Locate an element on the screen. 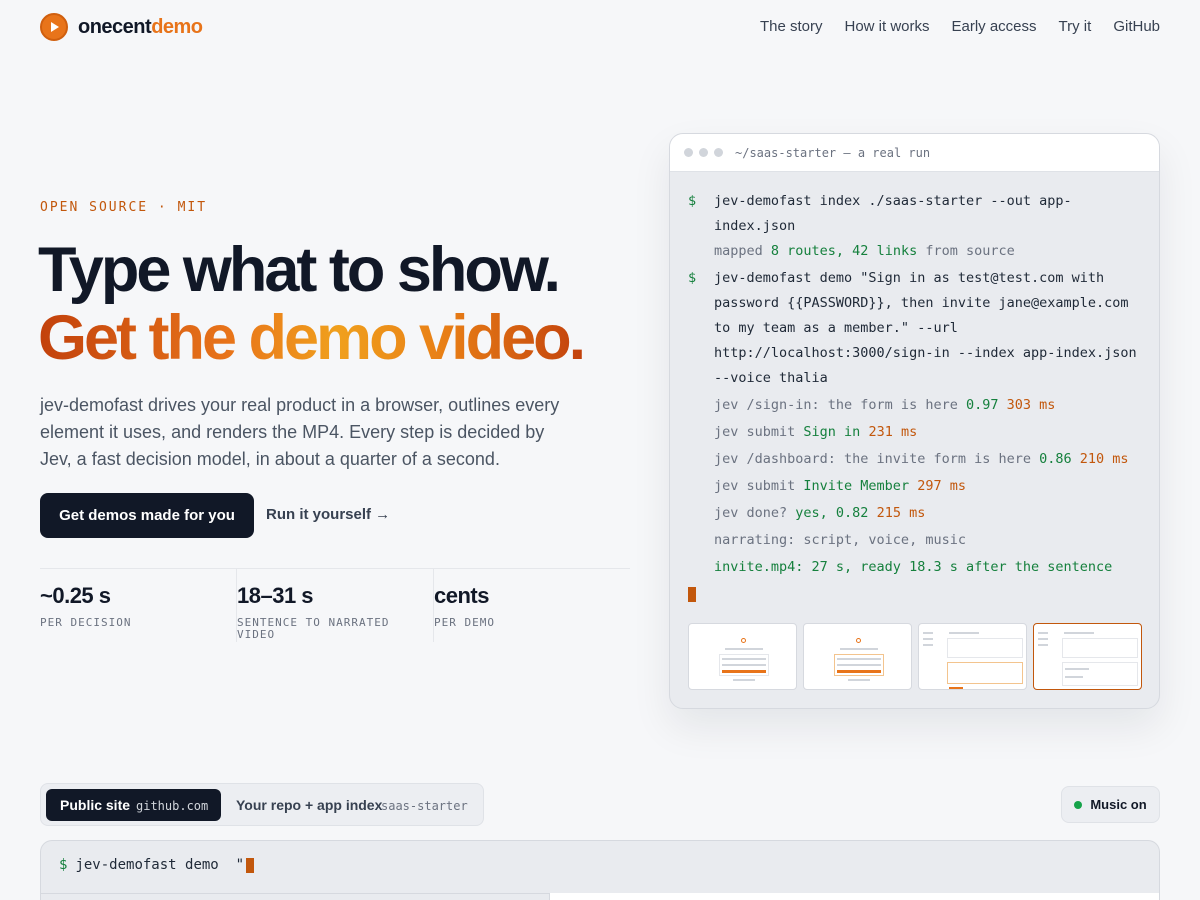 Image resolution: width=1200 pixels, height=900 pixels. video-thumbnail-signin-filled is located at coordinates (857, 656).